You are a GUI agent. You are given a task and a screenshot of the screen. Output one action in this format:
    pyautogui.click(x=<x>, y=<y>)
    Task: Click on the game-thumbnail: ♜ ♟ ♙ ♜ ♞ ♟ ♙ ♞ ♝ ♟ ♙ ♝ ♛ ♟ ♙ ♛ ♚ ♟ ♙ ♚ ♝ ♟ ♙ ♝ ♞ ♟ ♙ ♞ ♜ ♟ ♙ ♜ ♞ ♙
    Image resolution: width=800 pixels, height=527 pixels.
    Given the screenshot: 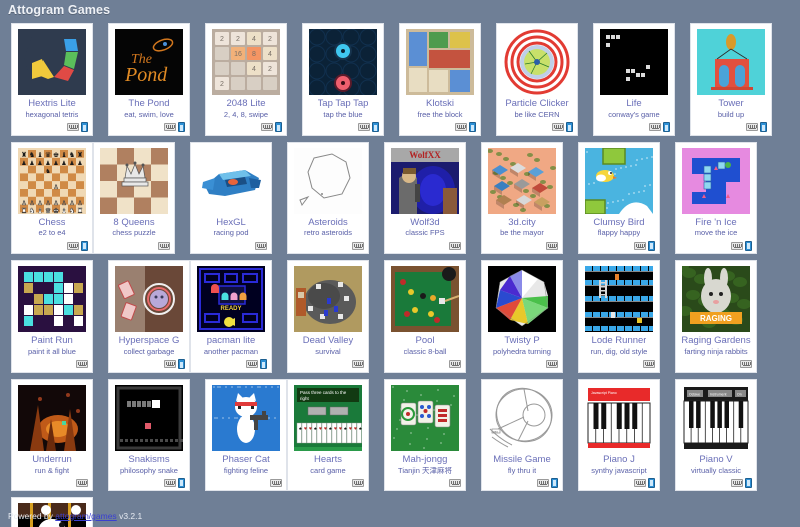 What is the action you would take?
    pyautogui.click(x=52, y=181)
    